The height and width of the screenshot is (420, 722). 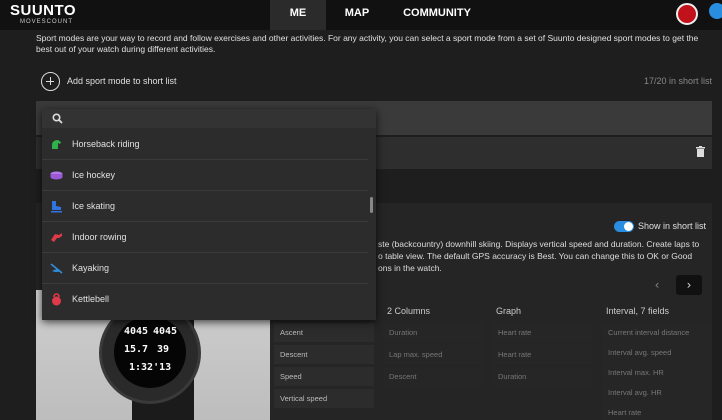 What do you see at coordinates (657, 392) in the screenshot?
I see `field-cell: Interval avg. HR` at bounding box center [657, 392].